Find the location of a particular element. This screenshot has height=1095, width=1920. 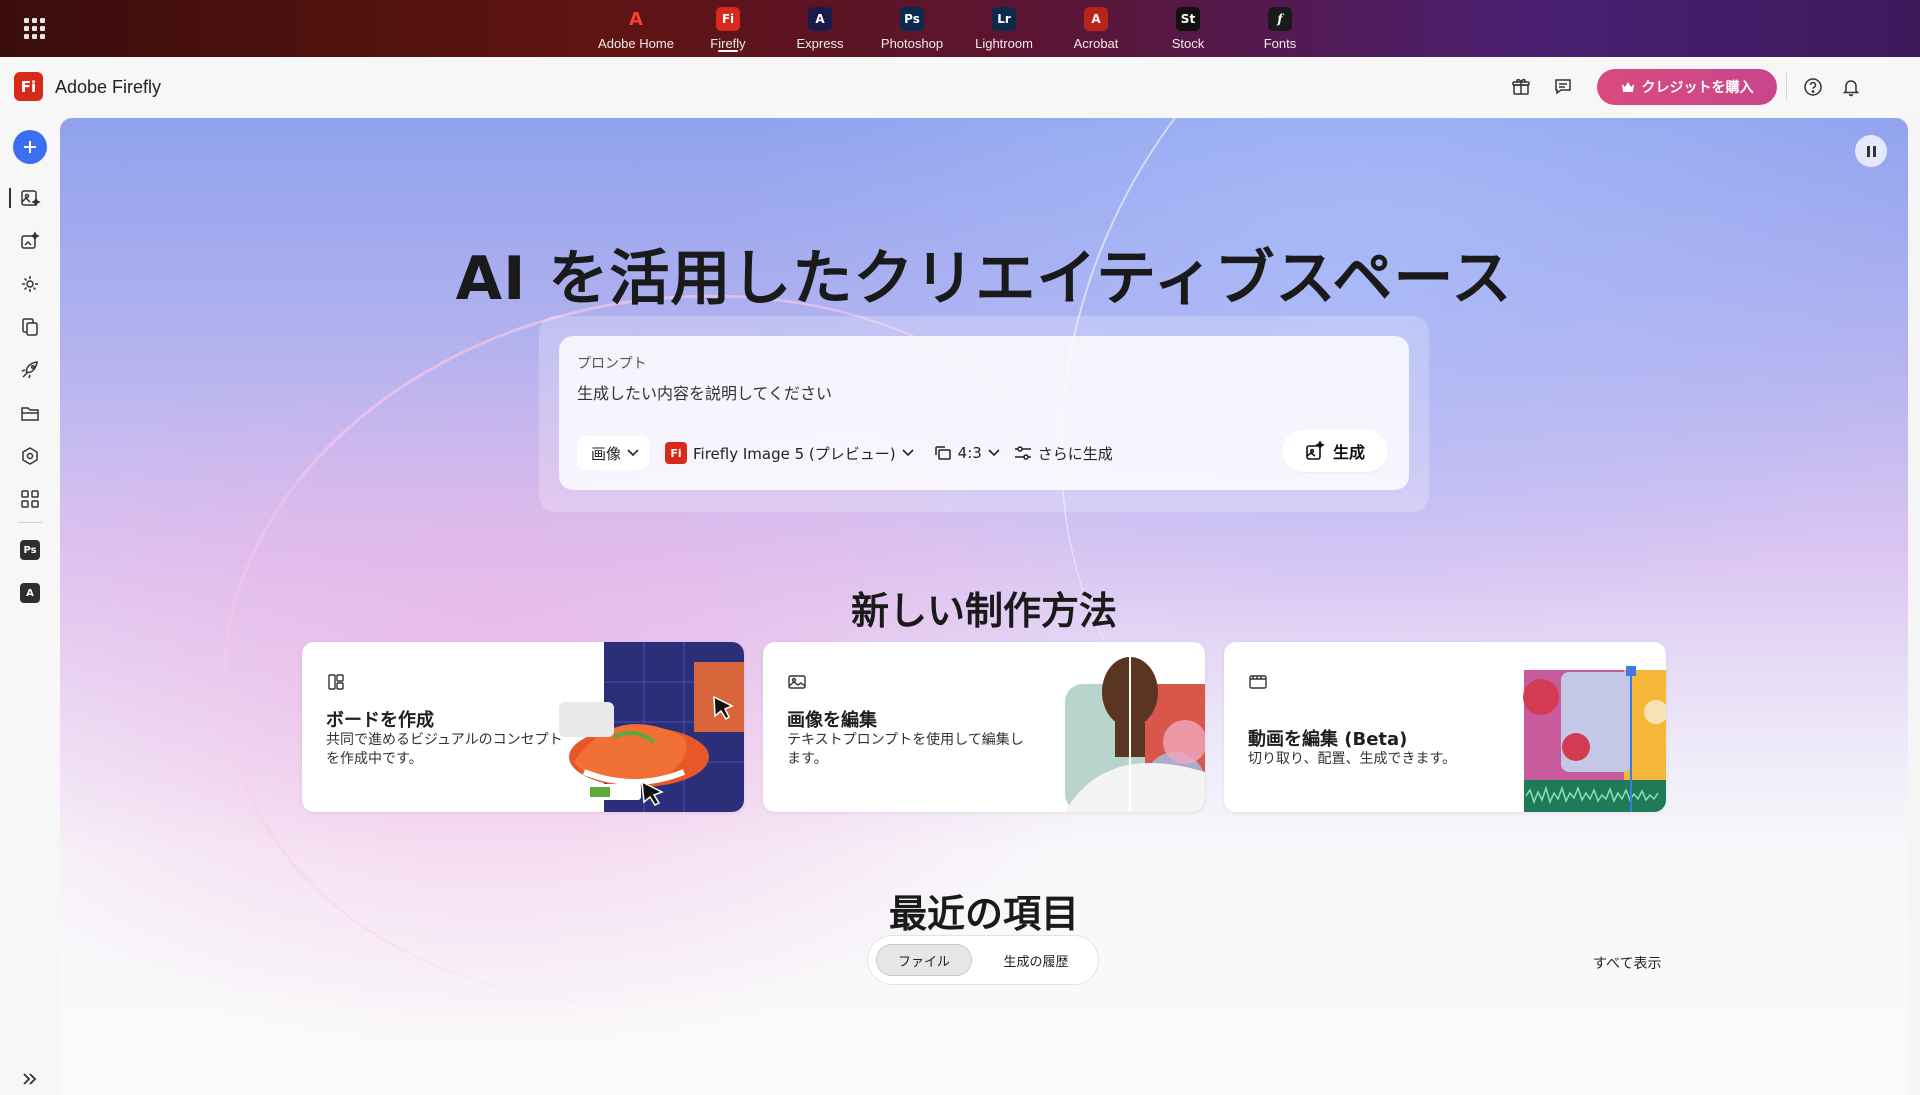

firefly-logo: Fi is located at coordinates (28, 86).